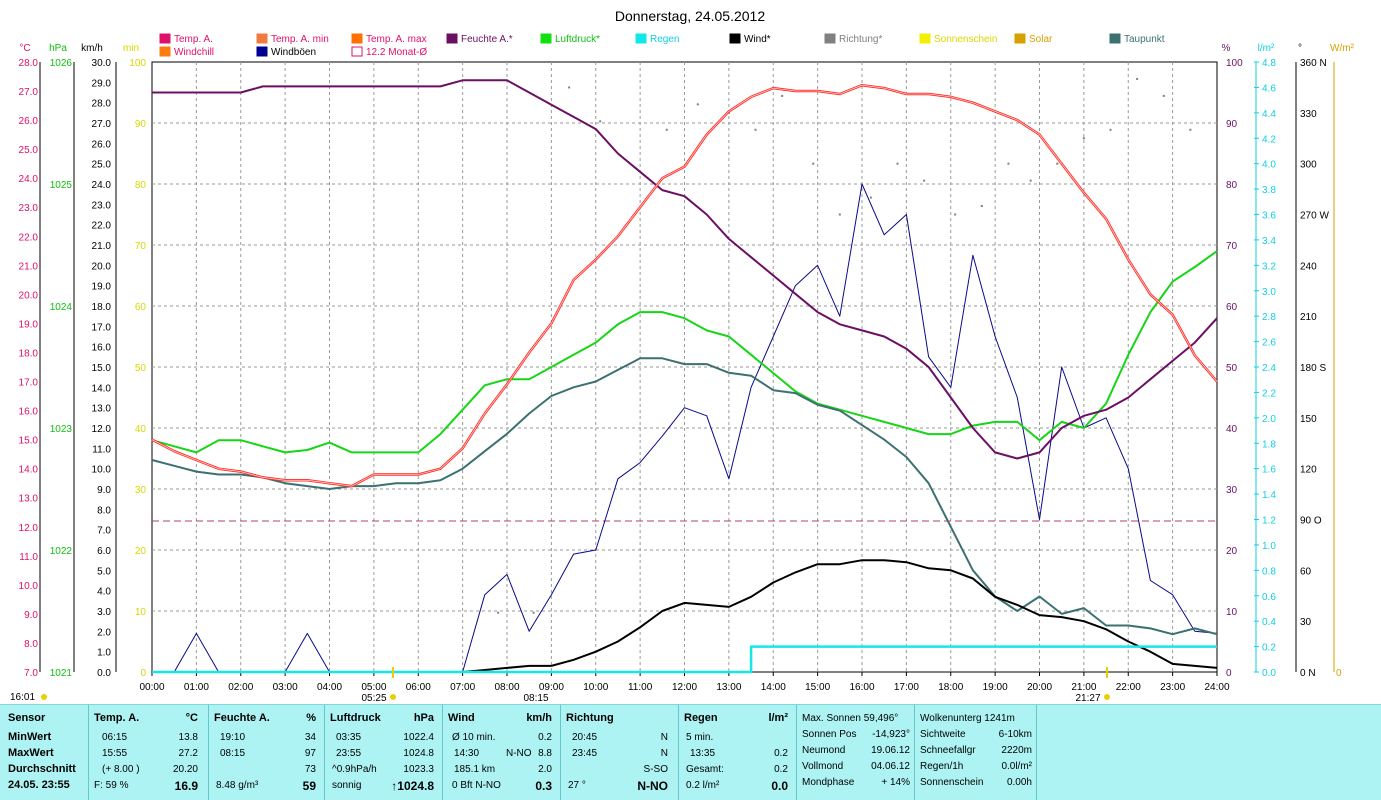 The image size is (1381, 800). What do you see at coordinates (890, 766) in the screenshot?
I see `full-moon-date: 04.06.12` at bounding box center [890, 766].